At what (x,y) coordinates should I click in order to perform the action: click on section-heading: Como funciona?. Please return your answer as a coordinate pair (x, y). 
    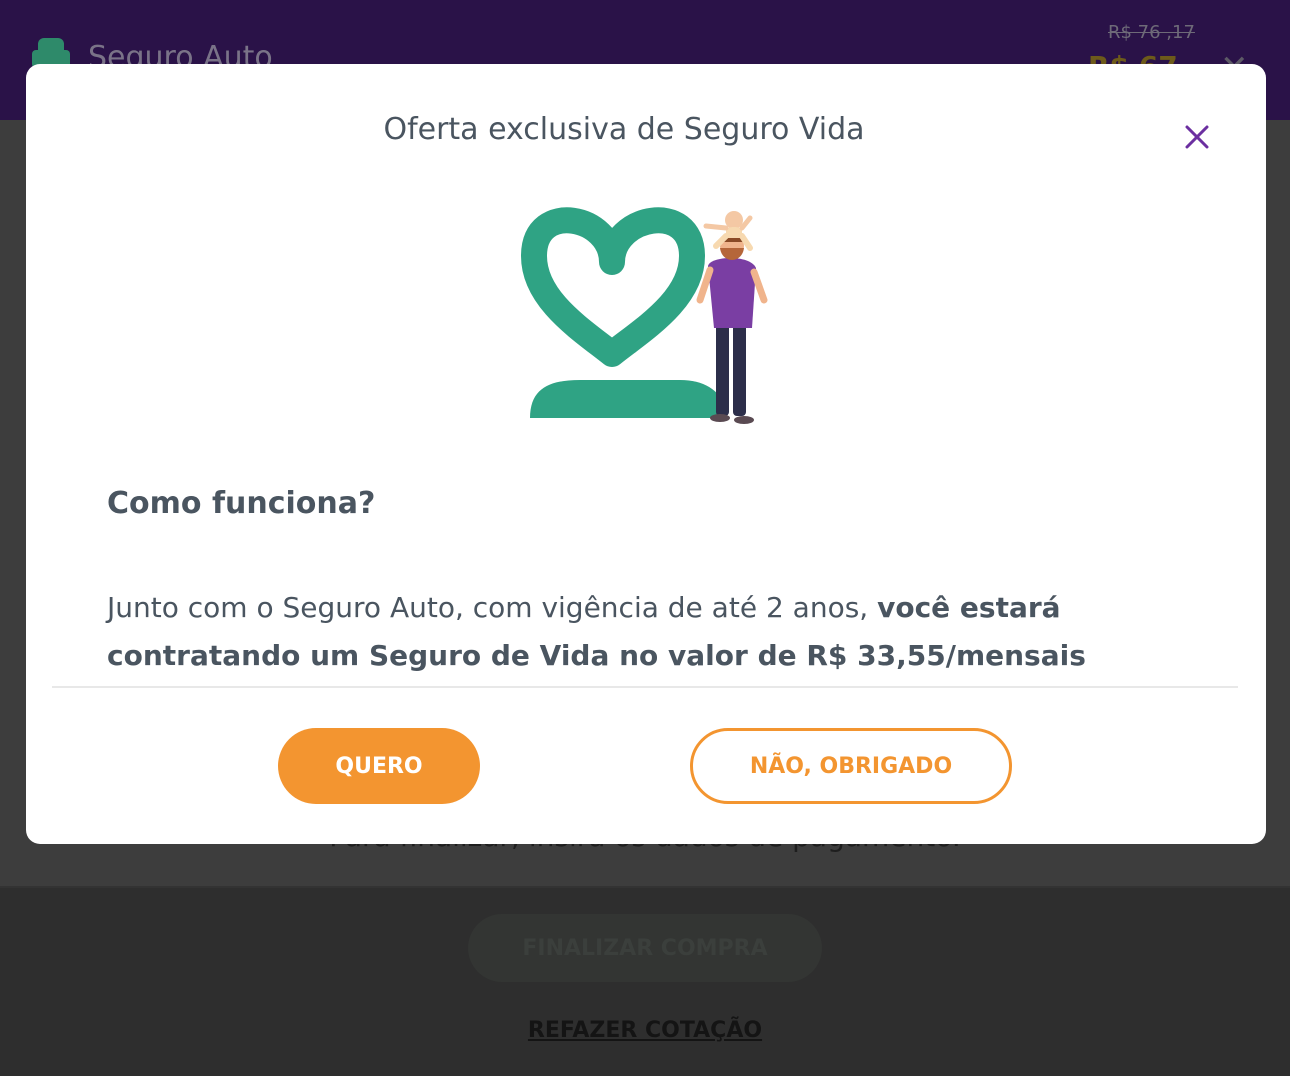
    Looking at the image, I should click on (241, 503).